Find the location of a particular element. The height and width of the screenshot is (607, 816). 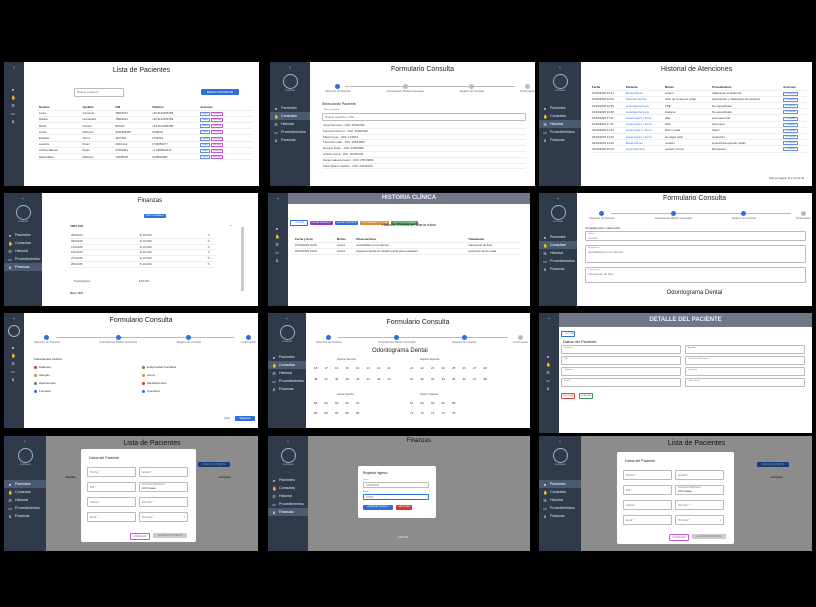

patient-field: Email is located at coordinates (621, 382).